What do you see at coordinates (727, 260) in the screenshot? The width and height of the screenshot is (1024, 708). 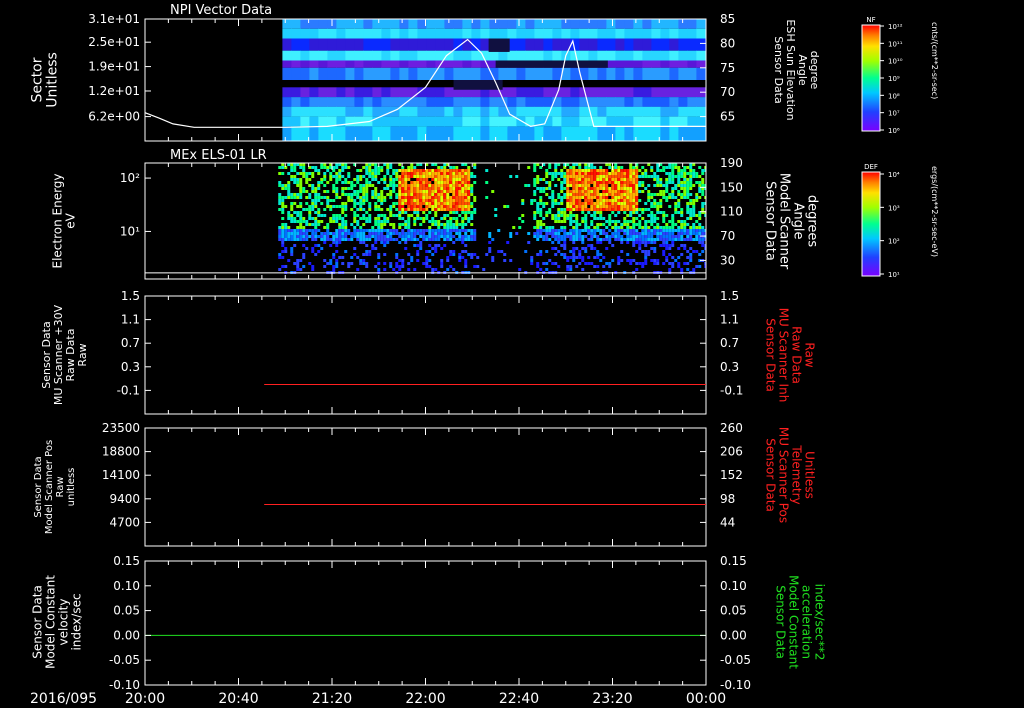 I see `y-tick-label: 30` at bounding box center [727, 260].